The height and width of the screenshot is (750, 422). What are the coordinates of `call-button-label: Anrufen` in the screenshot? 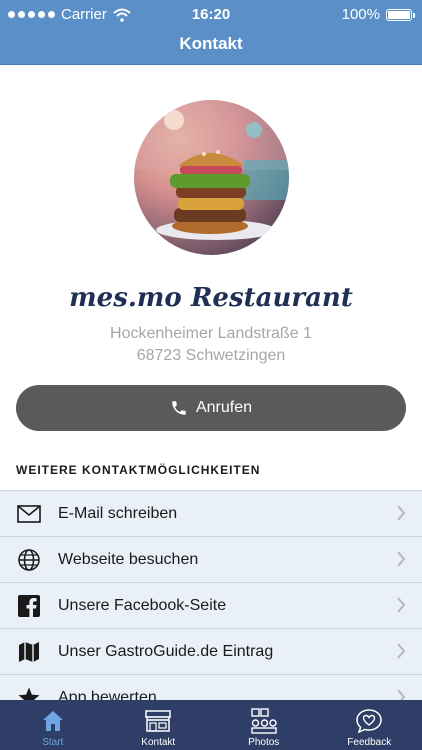 It's located at (224, 407).